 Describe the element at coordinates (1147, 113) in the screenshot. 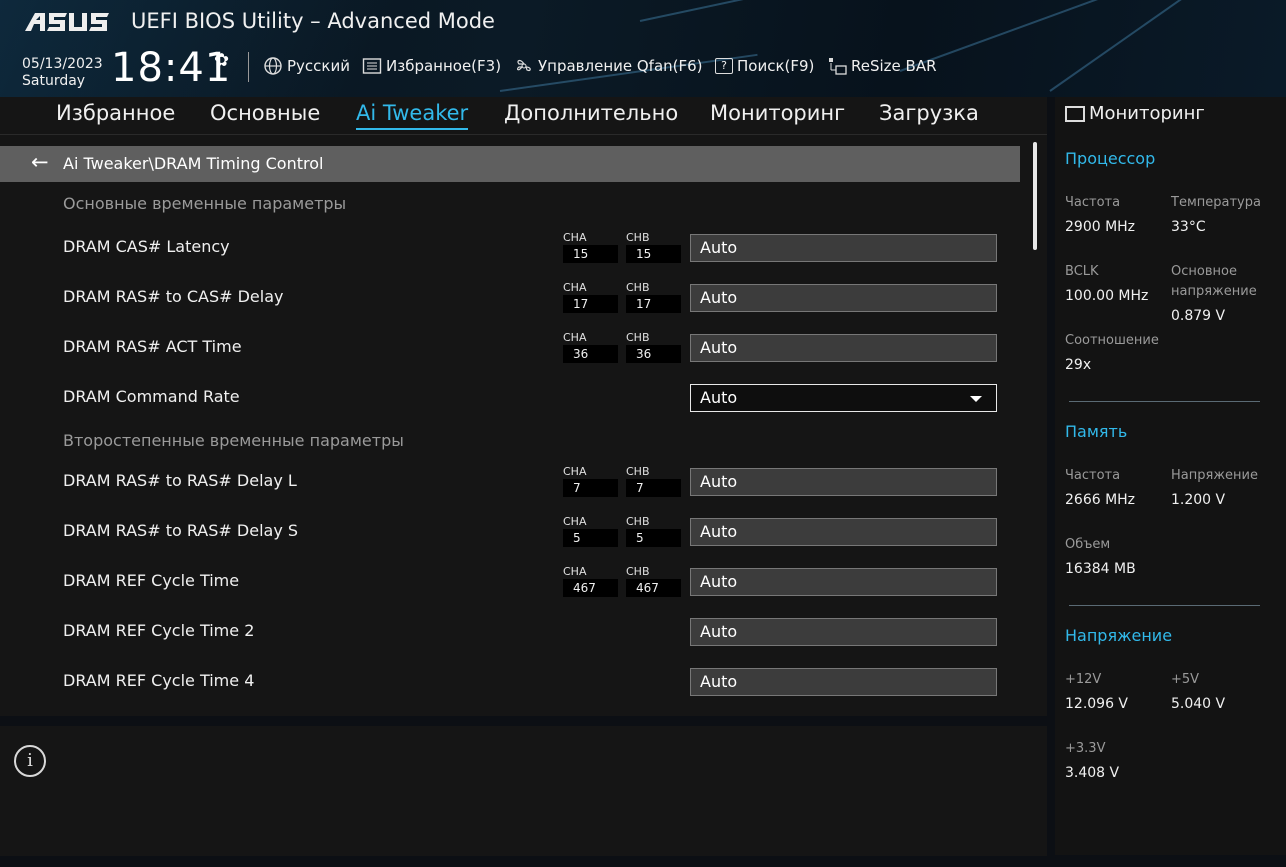

I see `monitor-title-text: Мониторинг` at that location.